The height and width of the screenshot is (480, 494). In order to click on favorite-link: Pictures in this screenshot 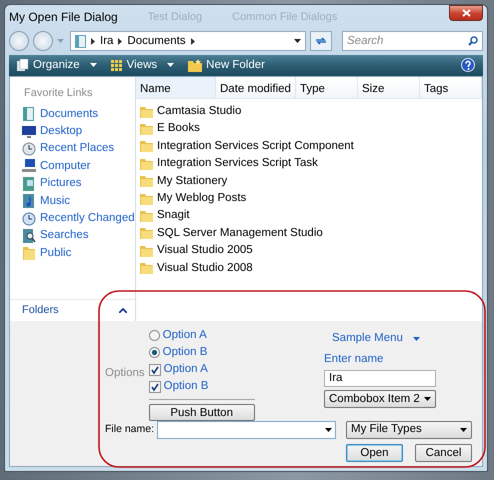, I will do `click(72, 183)`.